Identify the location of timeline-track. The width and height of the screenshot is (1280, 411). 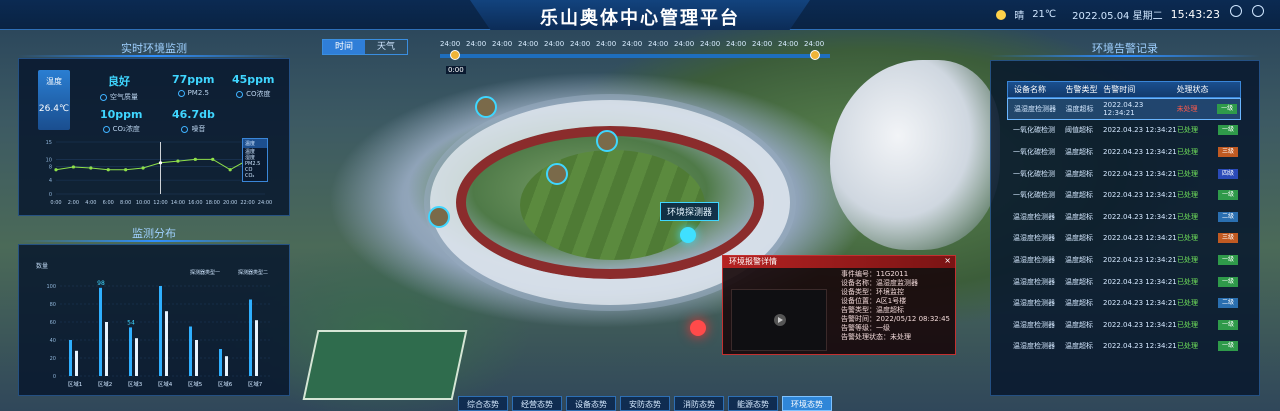
(635, 56).